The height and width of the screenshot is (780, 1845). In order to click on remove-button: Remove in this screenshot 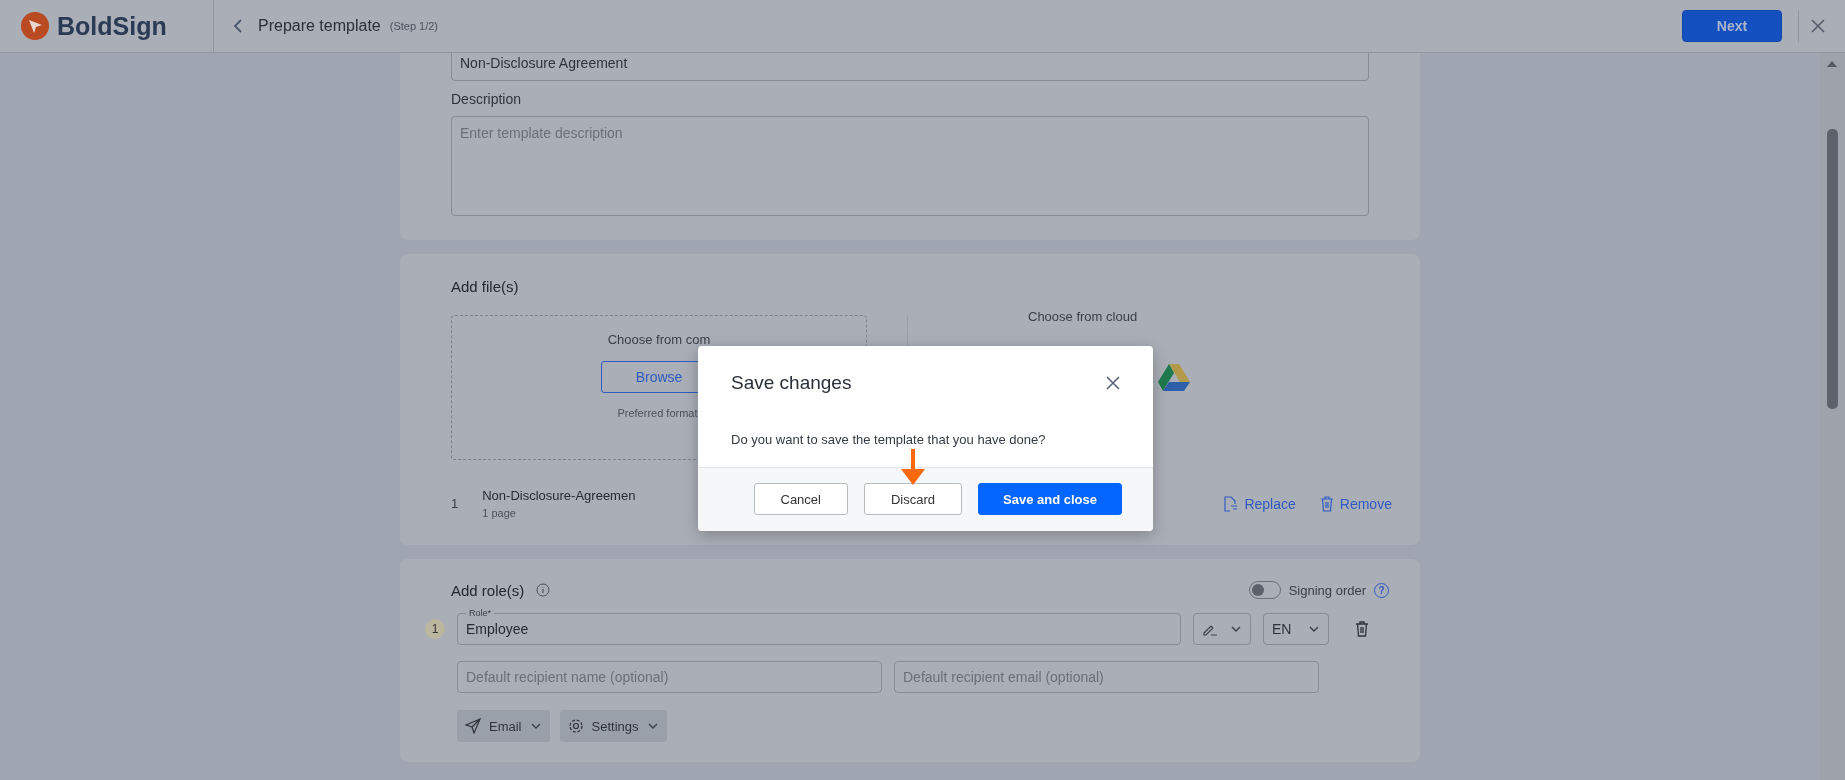, I will do `click(1355, 503)`.